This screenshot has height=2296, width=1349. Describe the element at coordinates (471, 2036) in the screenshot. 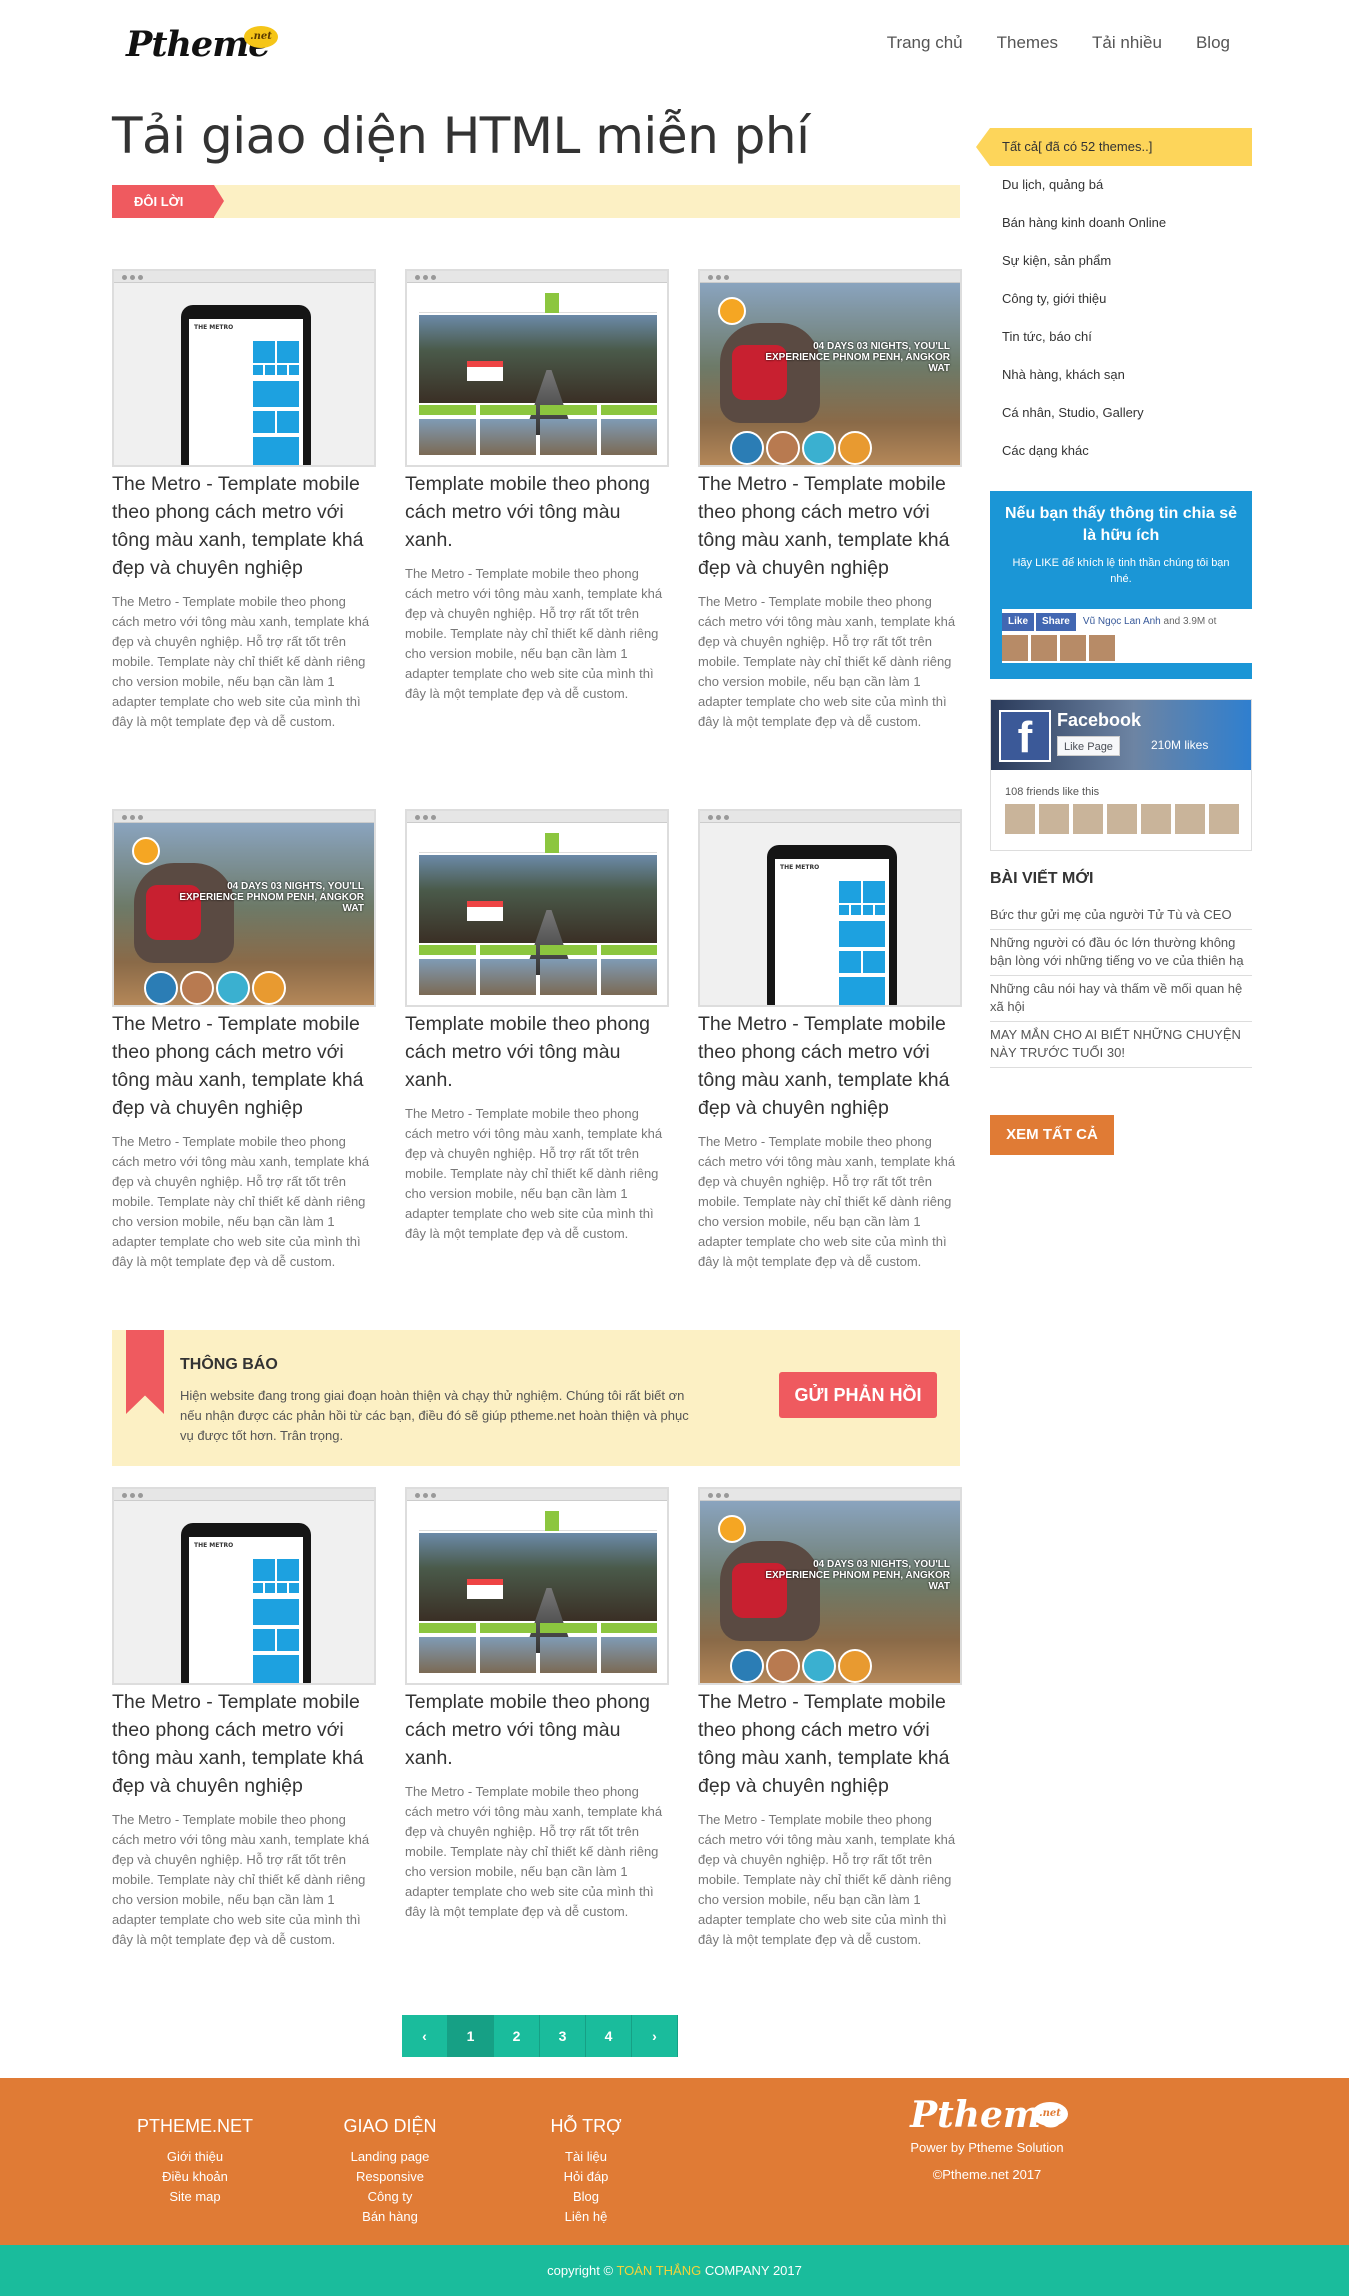

I see `pagination-page-1: 1` at that location.